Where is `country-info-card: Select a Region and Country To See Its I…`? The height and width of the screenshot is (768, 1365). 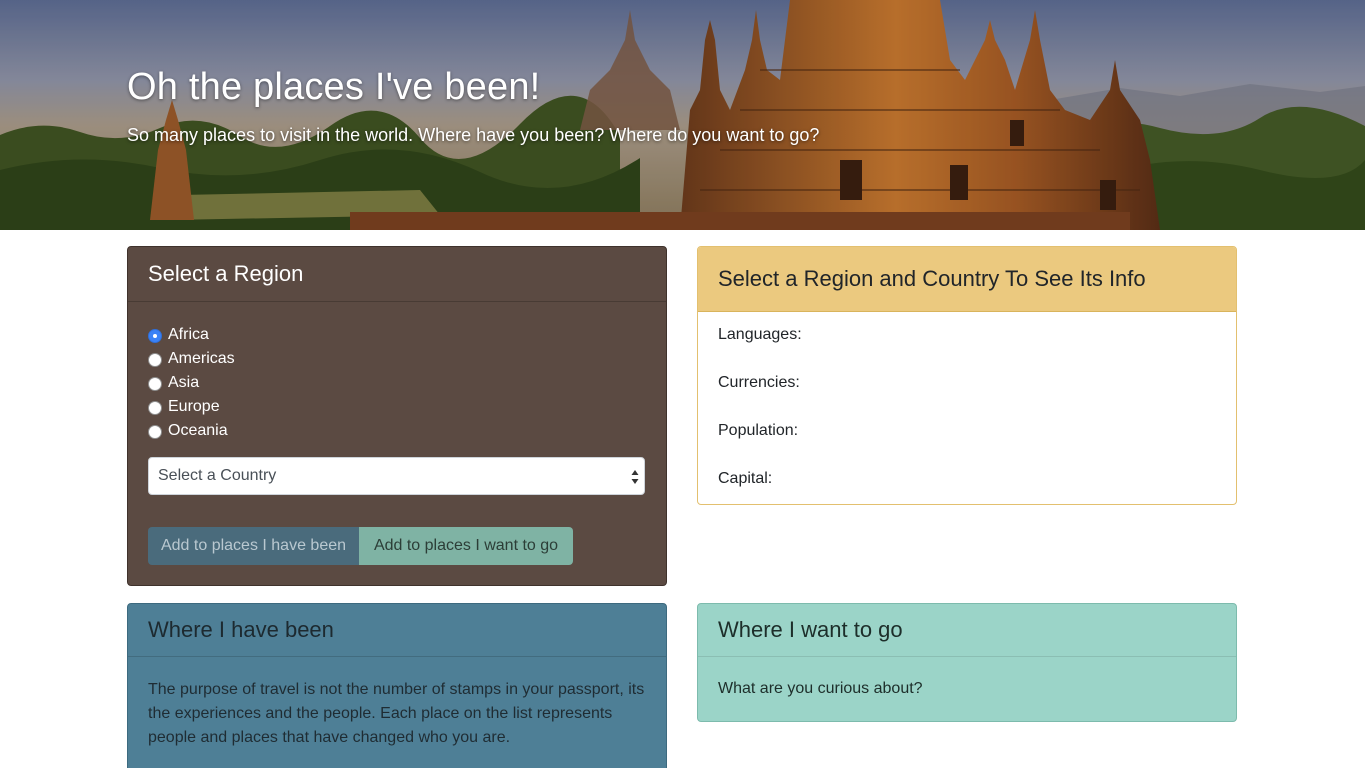 country-info-card: Select a Region and Country To See Its I… is located at coordinates (967, 375).